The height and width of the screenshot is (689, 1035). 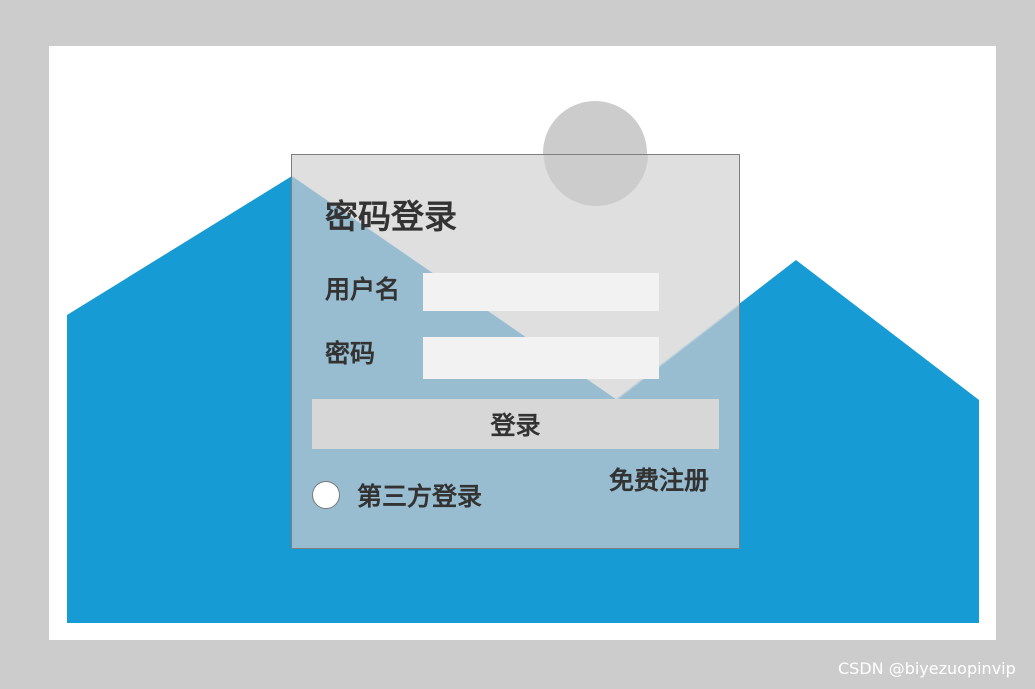 What do you see at coordinates (350, 353) in the screenshot?
I see `password-label: 密码` at bounding box center [350, 353].